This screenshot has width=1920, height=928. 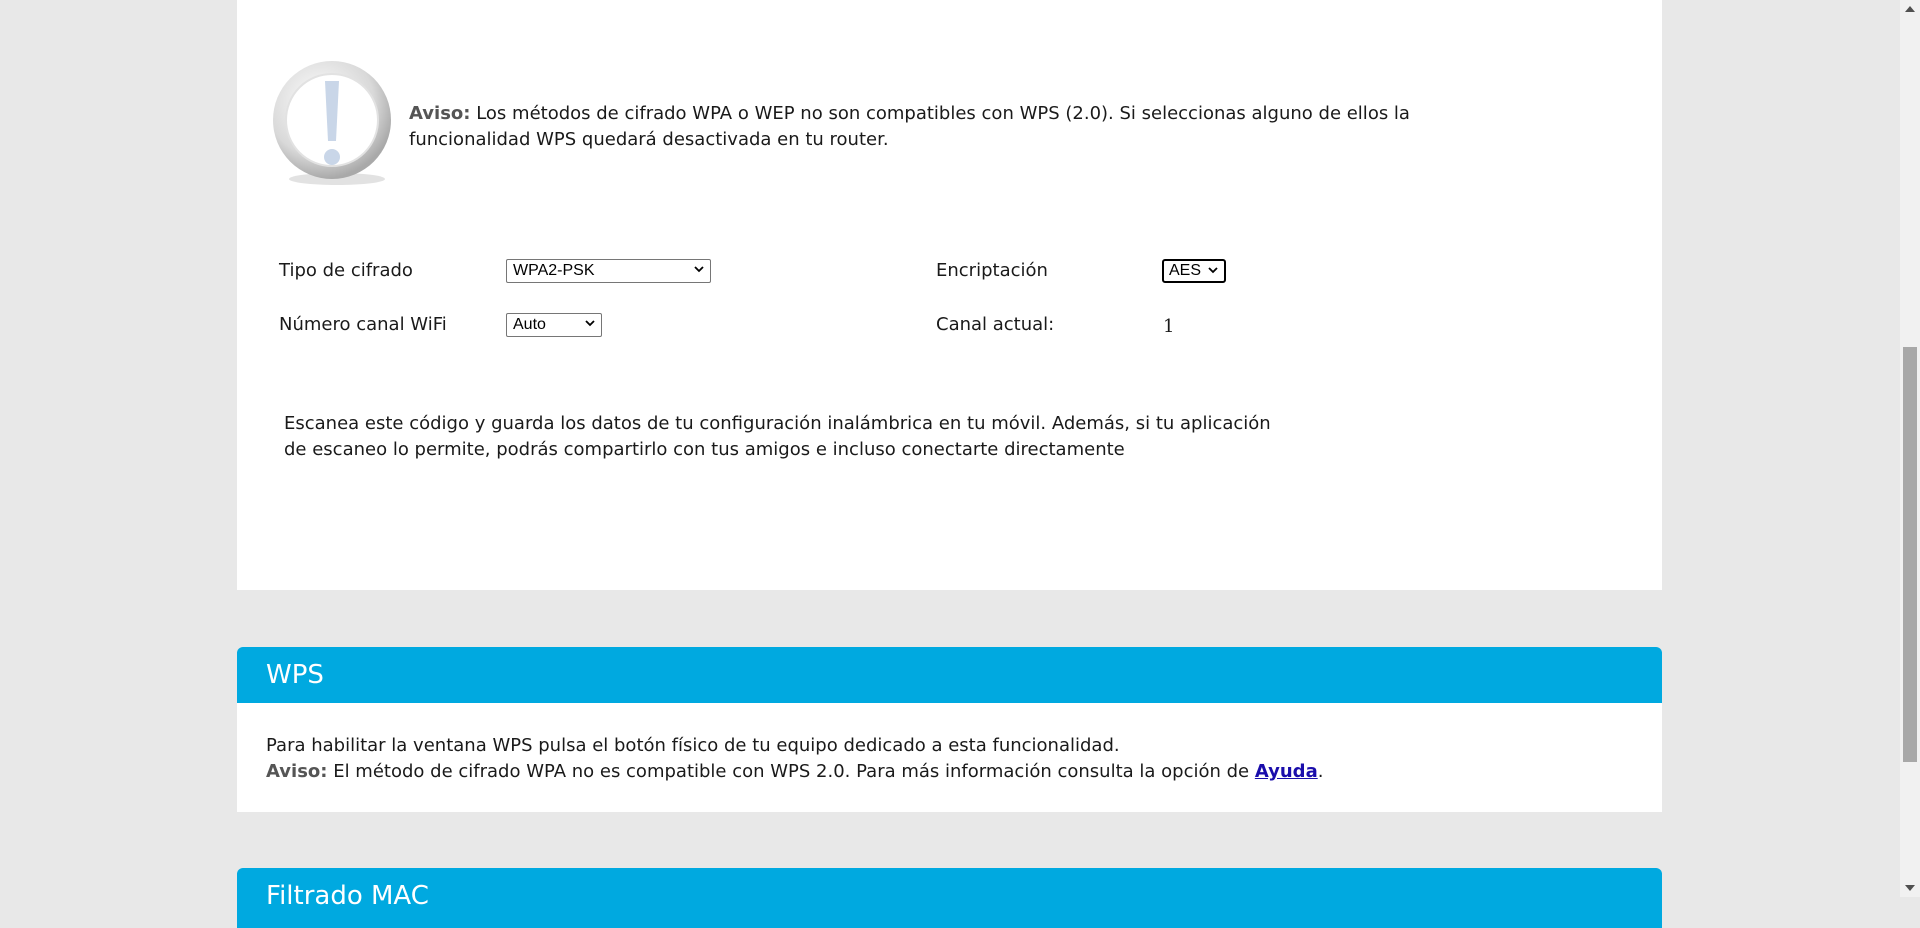 I want to click on help-link: Ayuda, so click(x=1286, y=771).